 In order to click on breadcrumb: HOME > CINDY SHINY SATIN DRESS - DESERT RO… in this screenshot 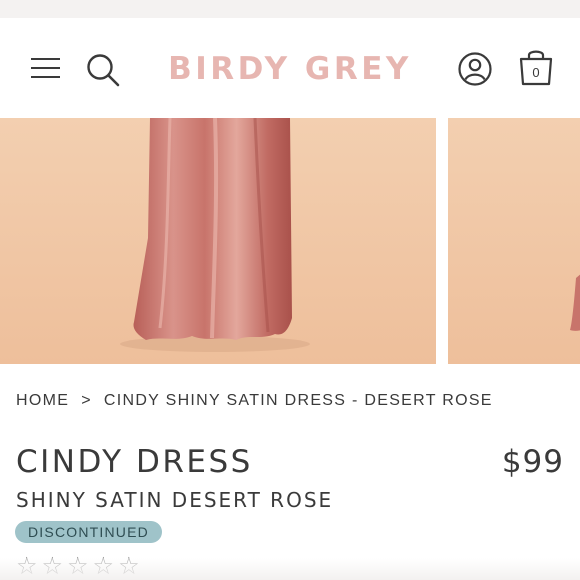, I will do `click(254, 401)`.